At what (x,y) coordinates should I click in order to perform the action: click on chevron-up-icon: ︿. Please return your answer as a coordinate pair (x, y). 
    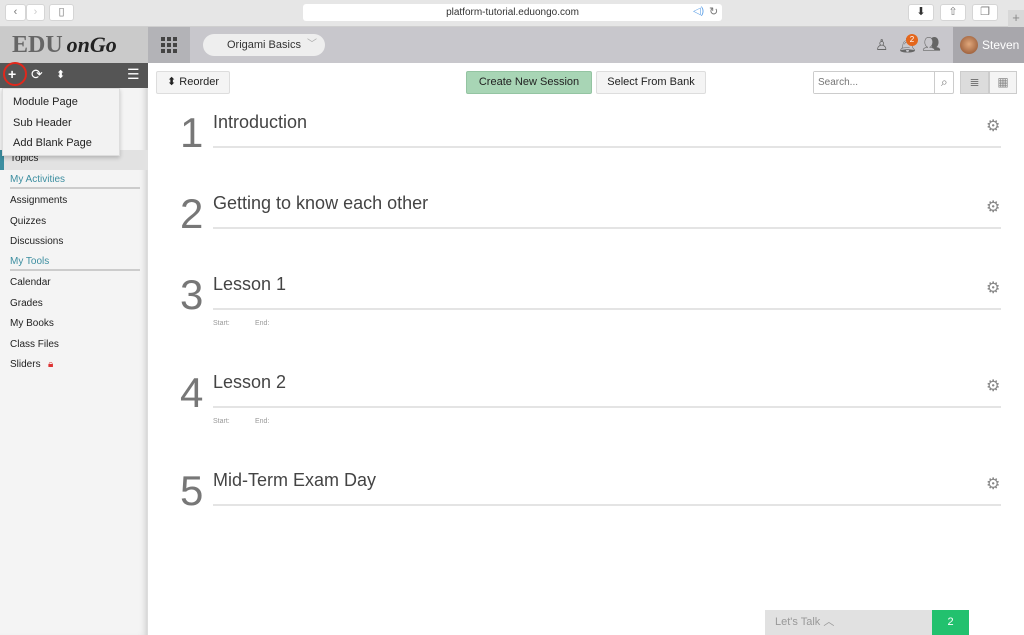
    Looking at the image, I should click on (829, 622).